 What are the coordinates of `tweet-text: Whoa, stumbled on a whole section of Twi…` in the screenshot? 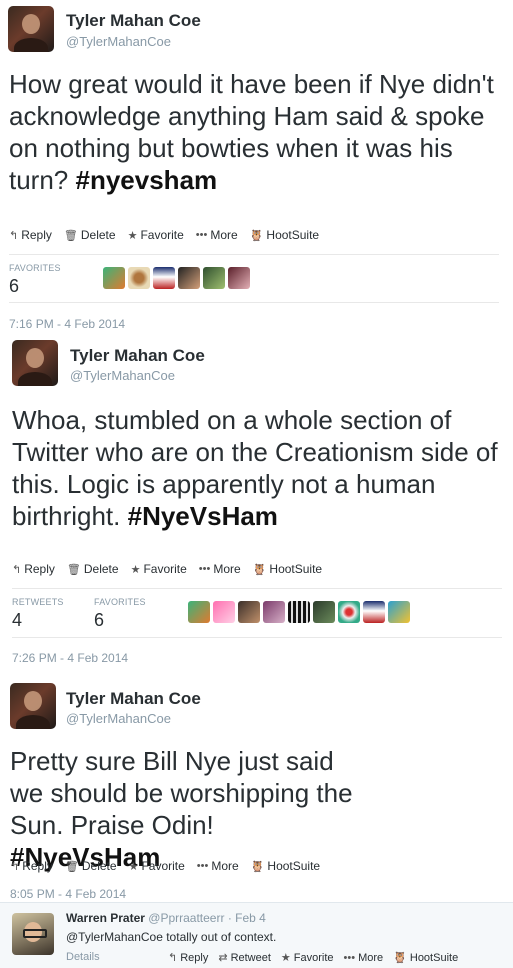 It's located at (259, 468).